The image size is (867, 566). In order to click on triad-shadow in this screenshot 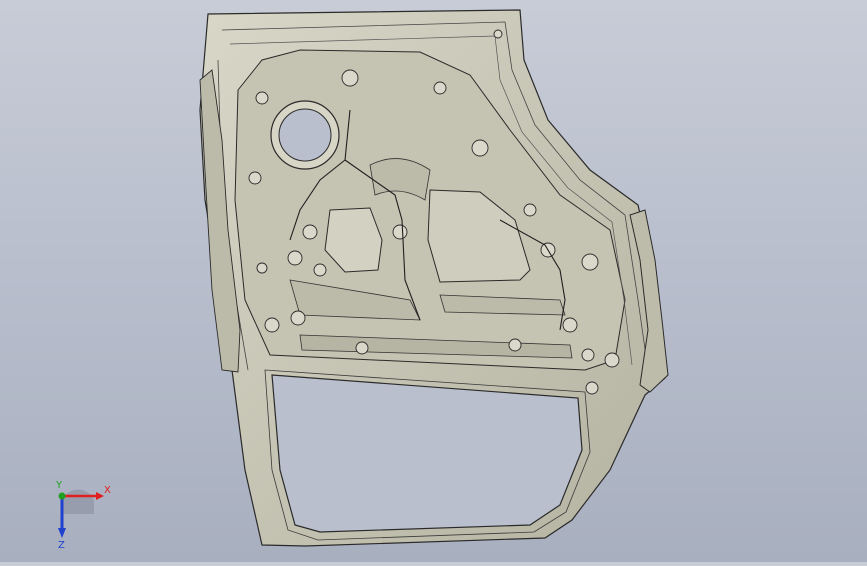, I will do `click(77, 501)`.